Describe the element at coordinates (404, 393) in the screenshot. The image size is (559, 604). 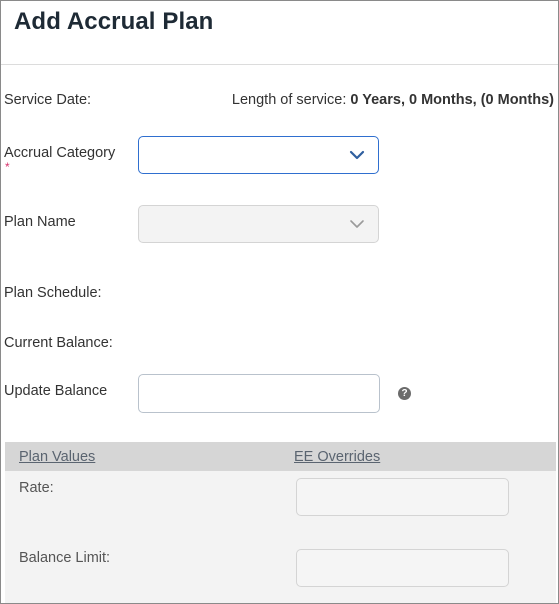
I see `help-icon: ?` at that location.